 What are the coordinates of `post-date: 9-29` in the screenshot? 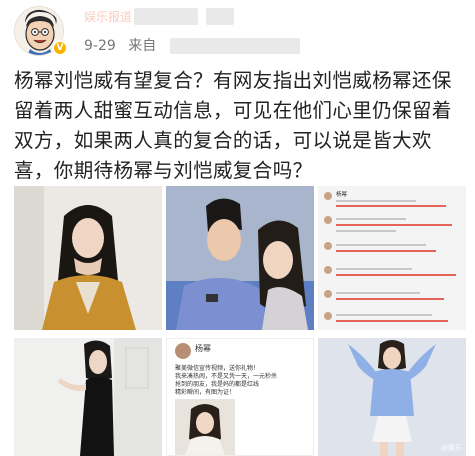 It's located at (100, 46).